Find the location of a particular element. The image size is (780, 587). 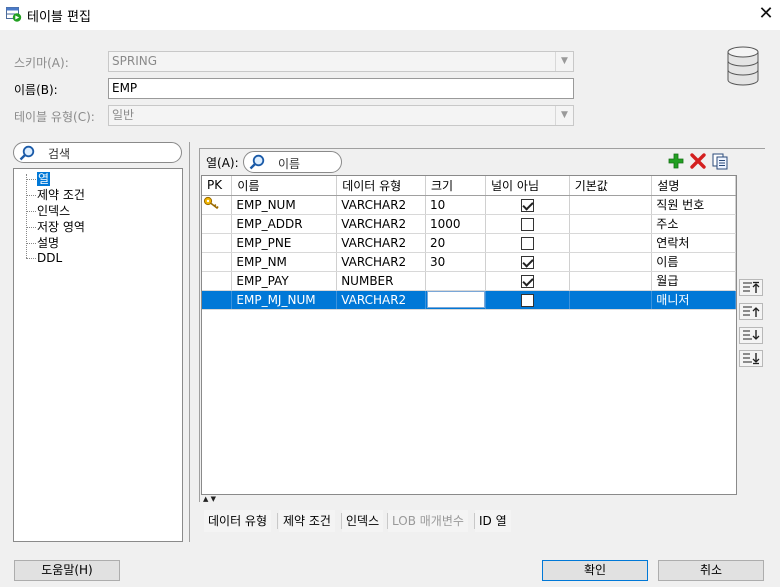

table-row: EMP_PAY NUMBER 월급 is located at coordinates (469, 281).